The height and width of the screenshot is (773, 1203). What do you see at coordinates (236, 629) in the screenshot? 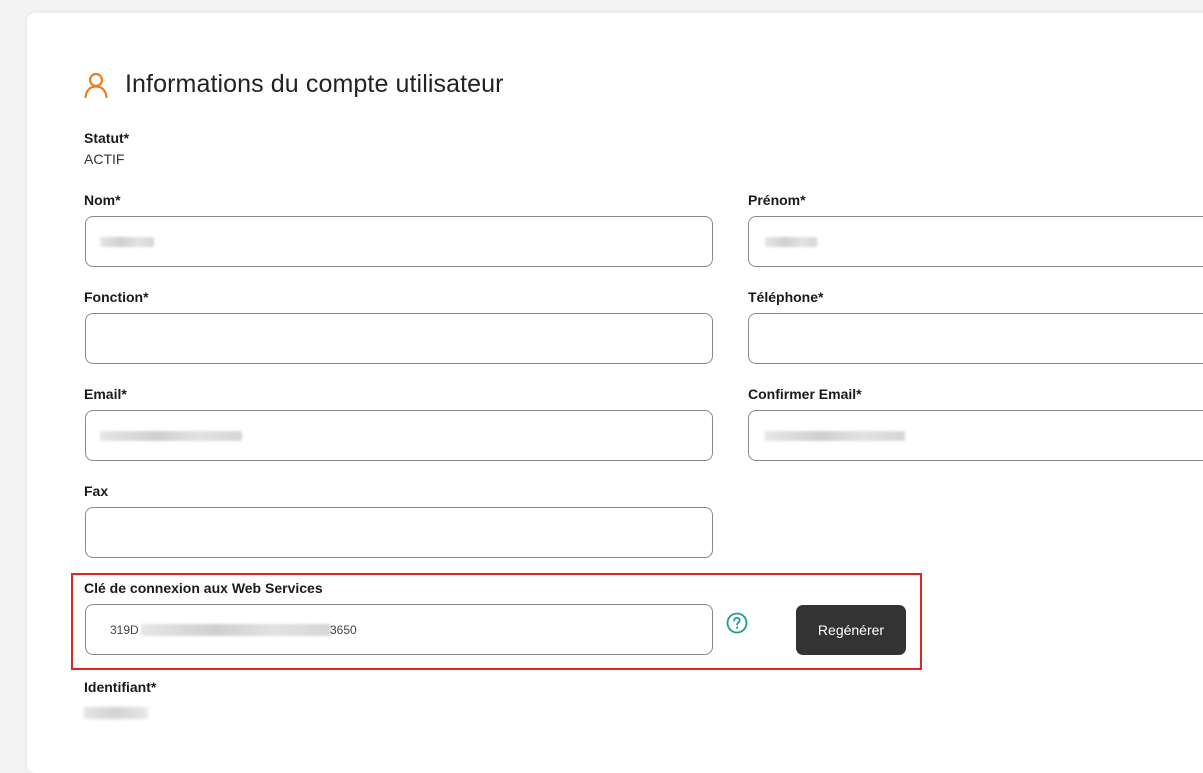
I see `redacted-key` at bounding box center [236, 629].